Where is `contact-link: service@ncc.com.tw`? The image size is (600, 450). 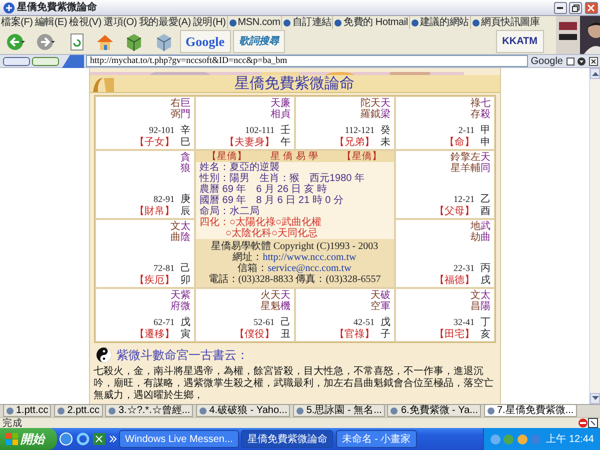 contact-link: service@ncc.com.tw is located at coordinates (310, 268).